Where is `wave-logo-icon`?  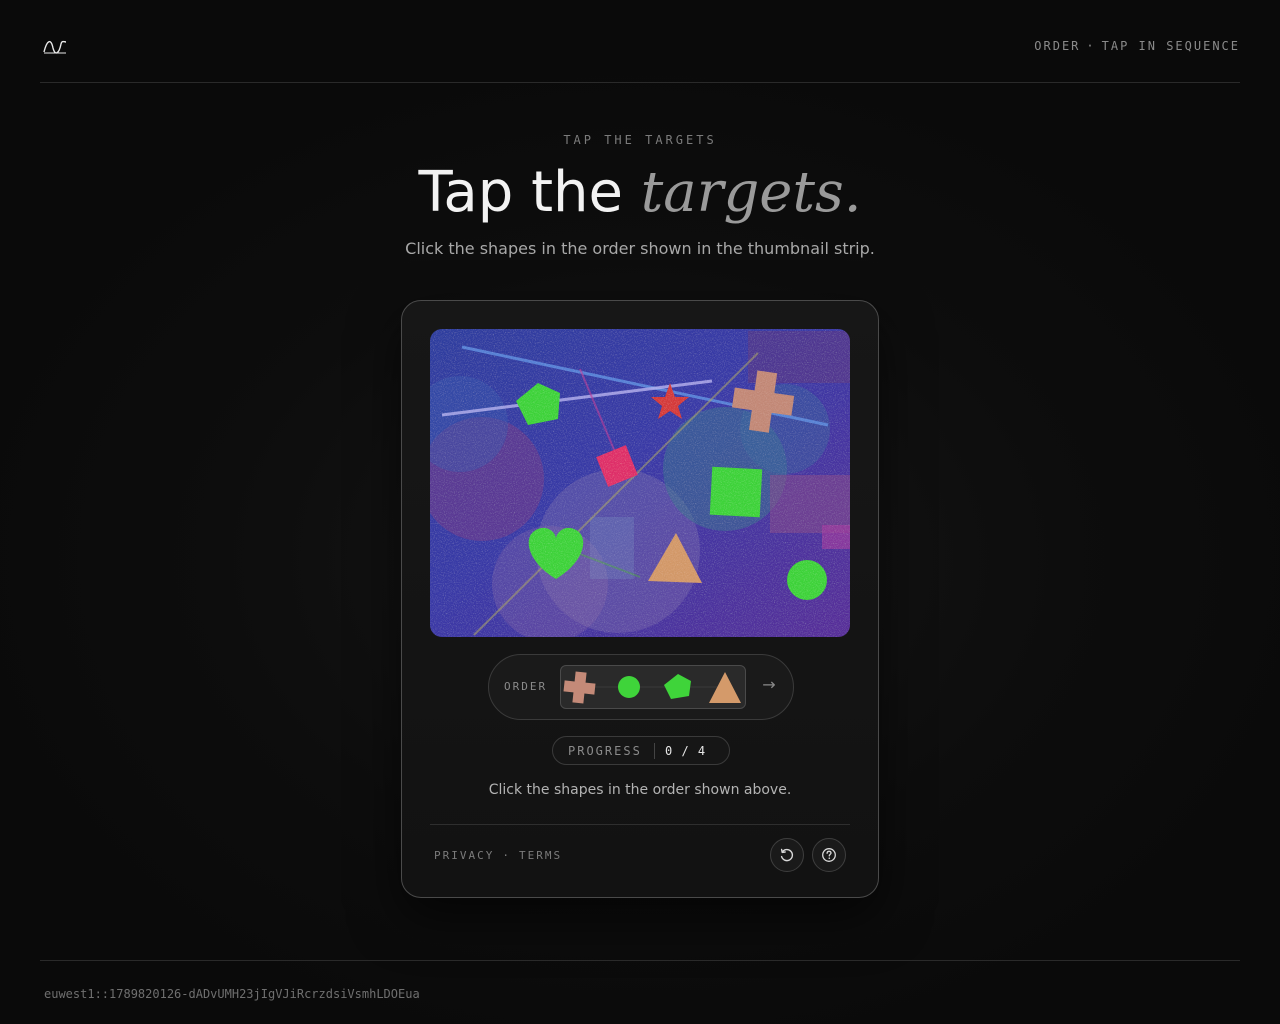
wave-logo-icon is located at coordinates (55, 47).